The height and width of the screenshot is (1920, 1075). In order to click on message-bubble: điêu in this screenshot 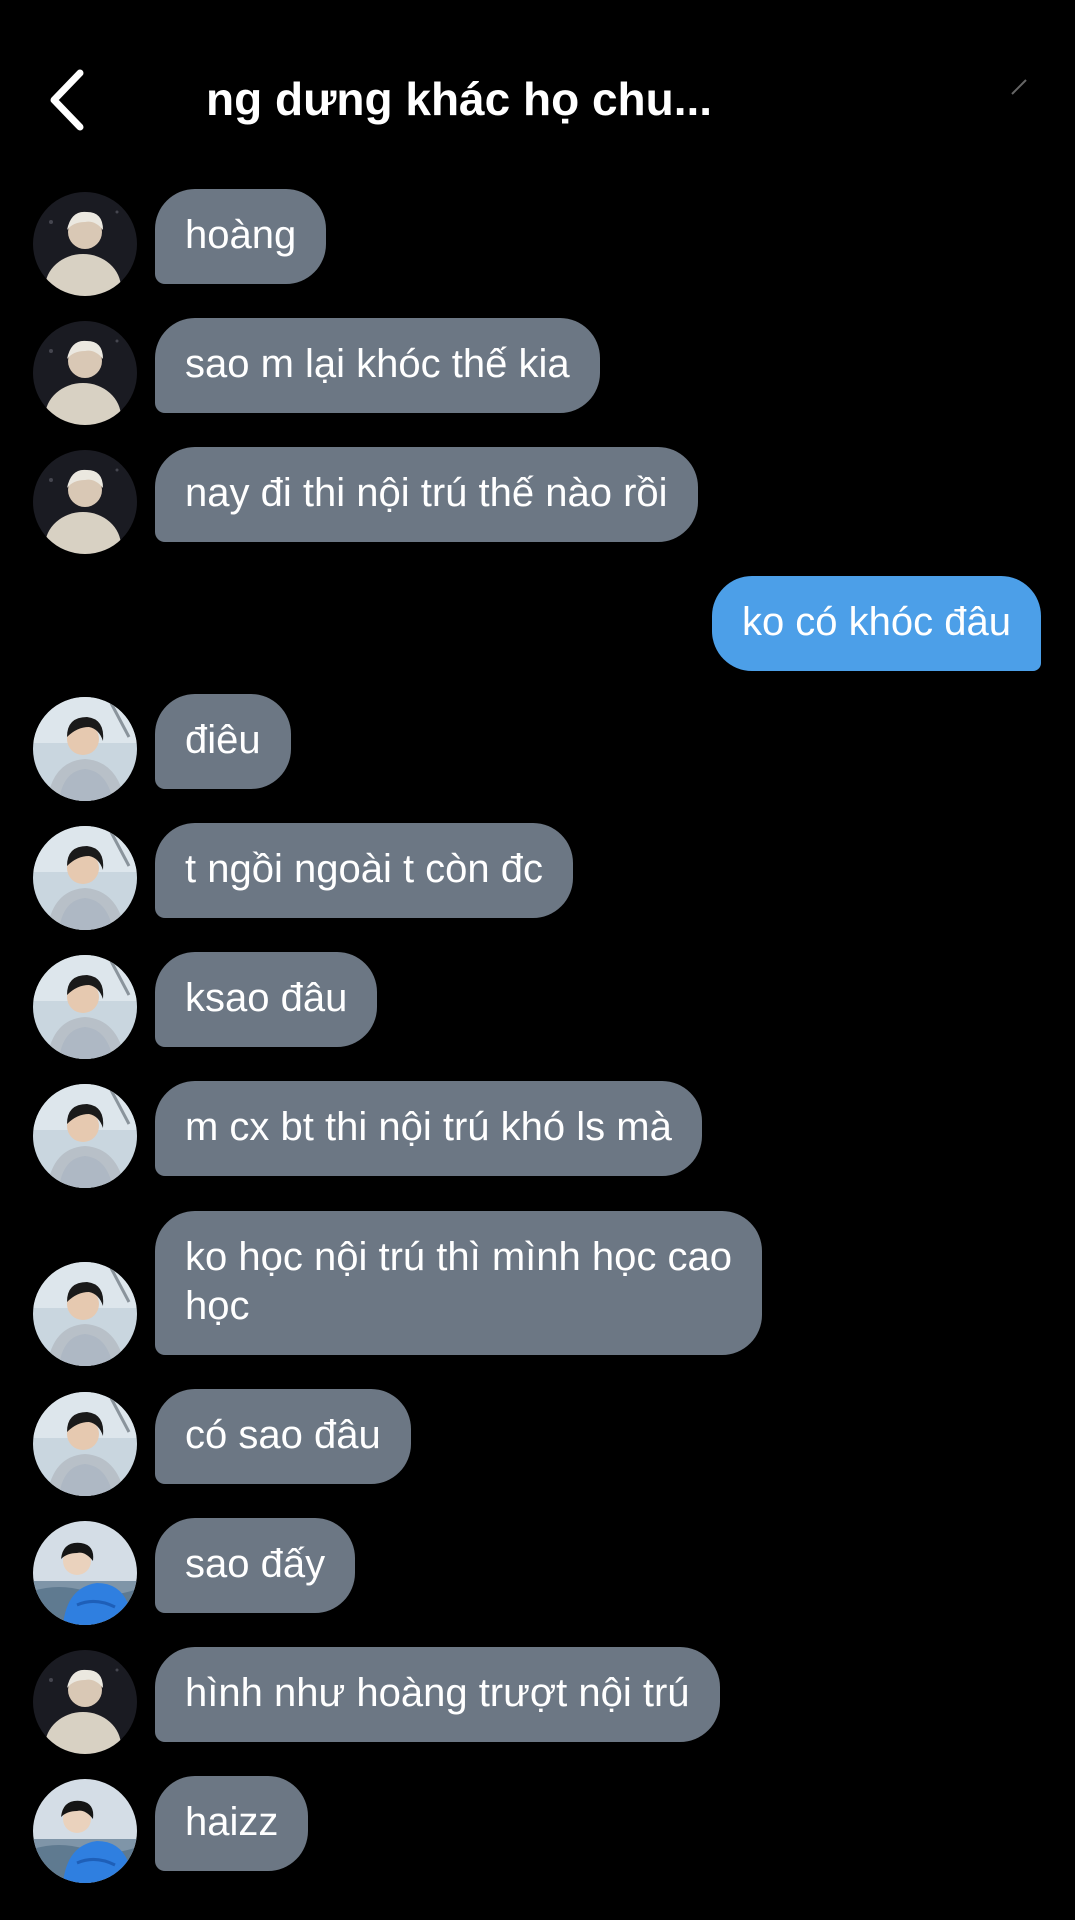, I will do `click(223, 741)`.